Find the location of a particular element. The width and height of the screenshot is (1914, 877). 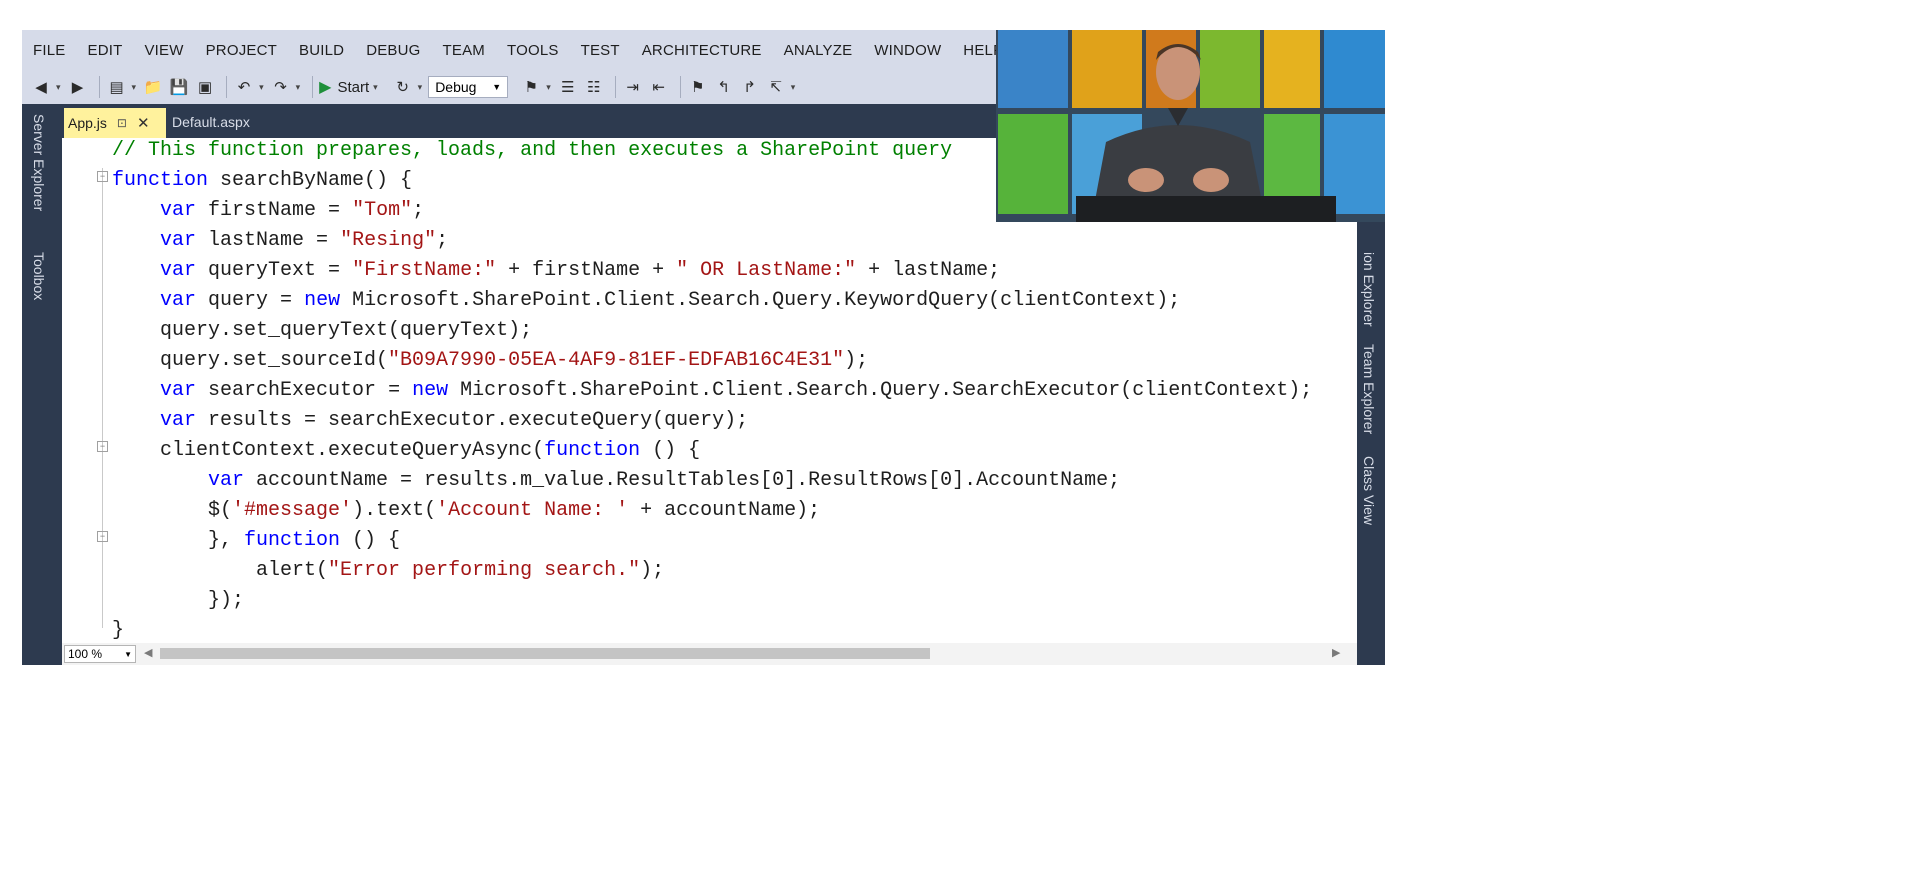

menu-view: VIEW is located at coordinates (163, 50).